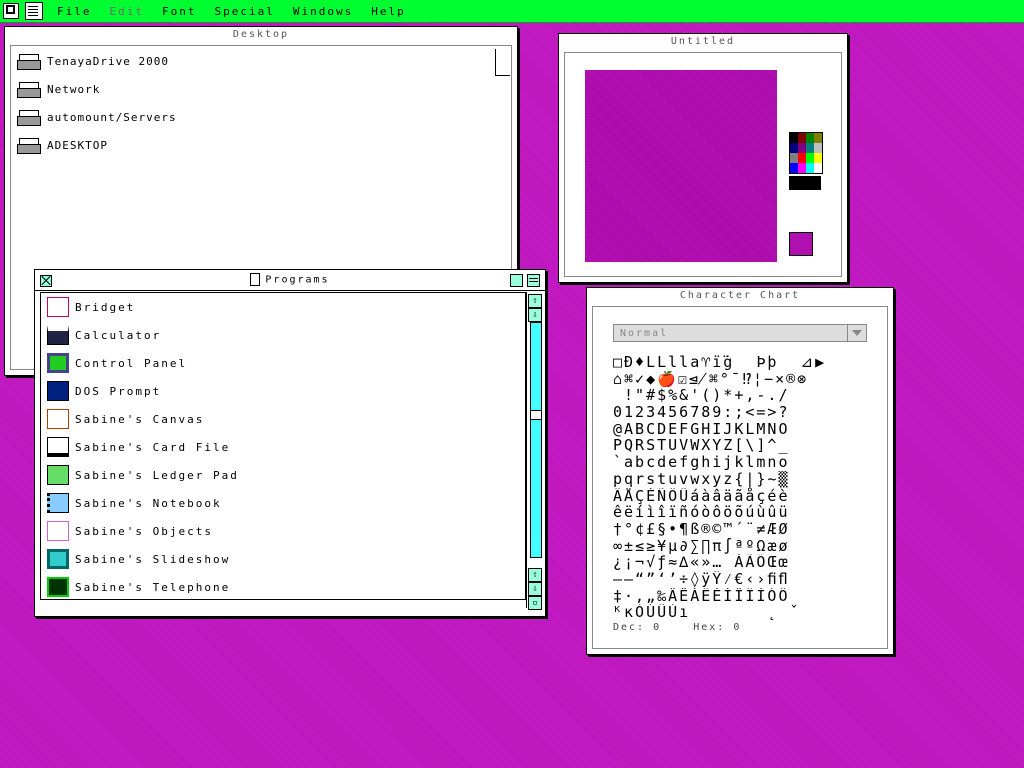 This screenshot has width=1024, height=768. Describe the element at coordinates (34, 11) in the screenshot. I see `notepad-app-icon` at that location.